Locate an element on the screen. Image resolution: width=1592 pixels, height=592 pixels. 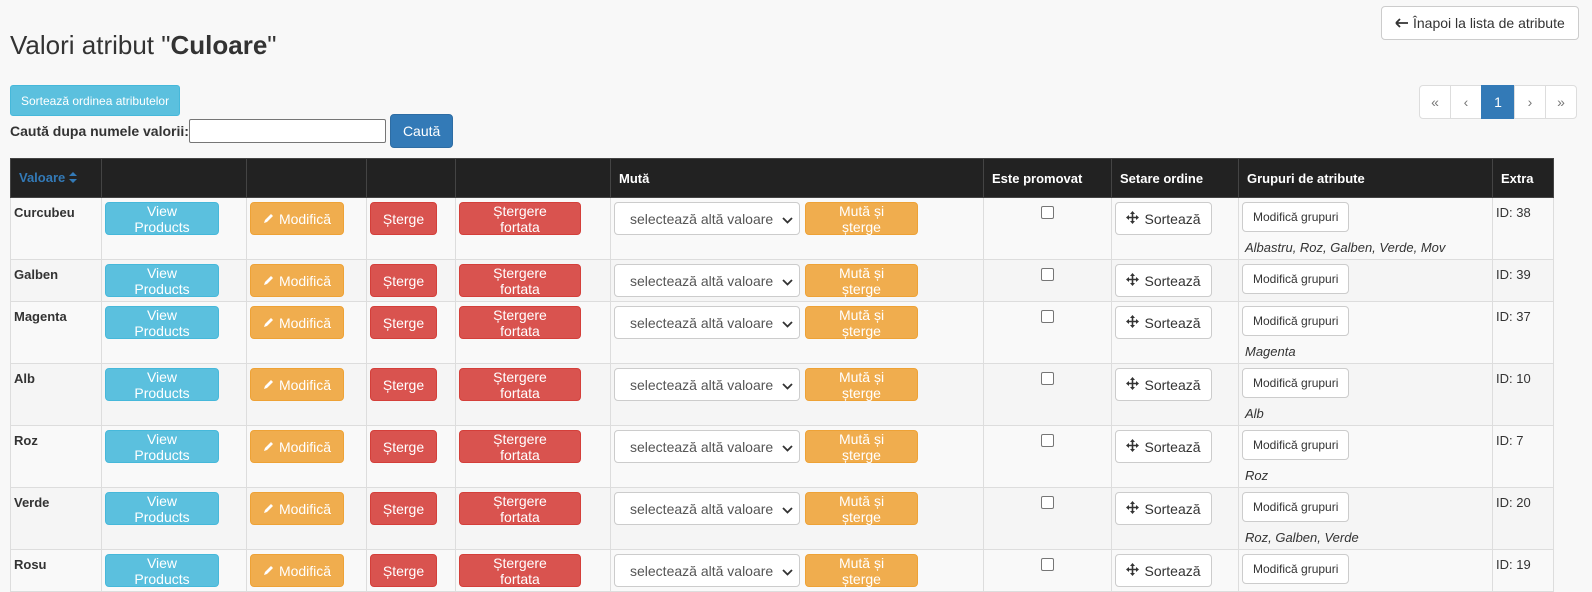
modify-cell: Modifică is located at coordinates (306, 228).